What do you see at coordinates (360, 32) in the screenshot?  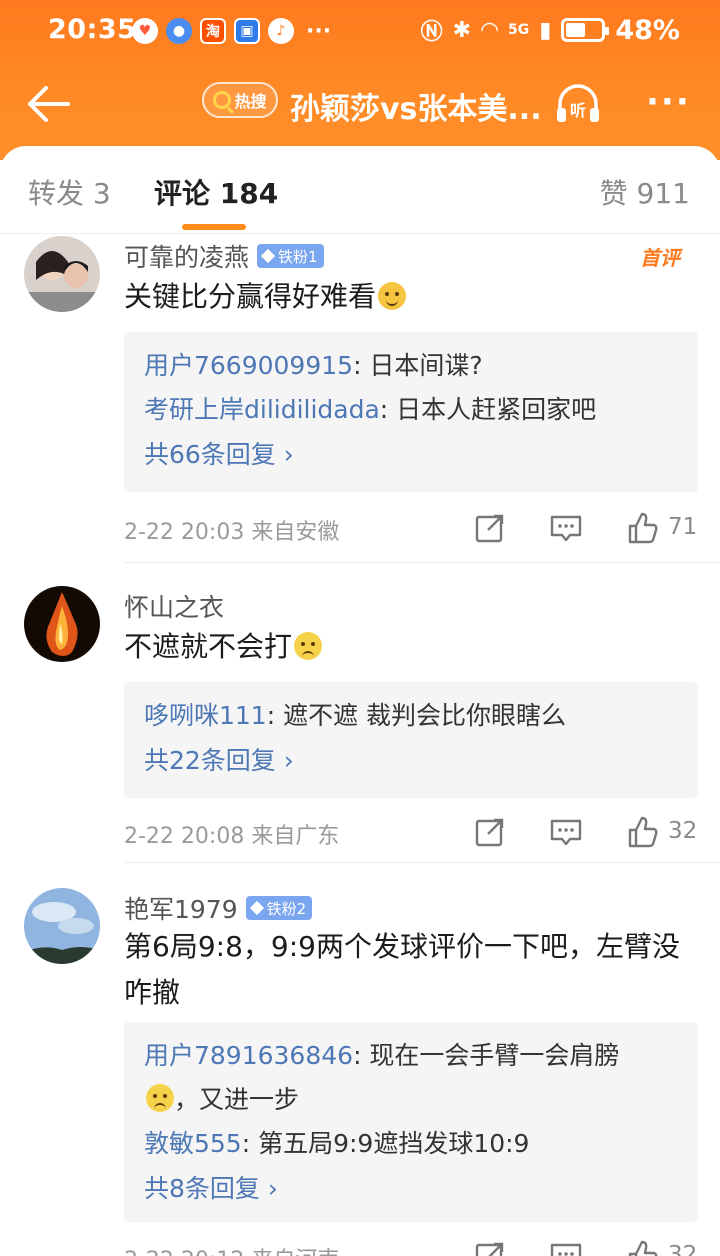 I see `status-bar: 20:35 ♥ ● 淘 ▣ ♪ ··· Ⓝ ✱ ◠ 5G ▮ 48%` at bounding box center [360, 32].